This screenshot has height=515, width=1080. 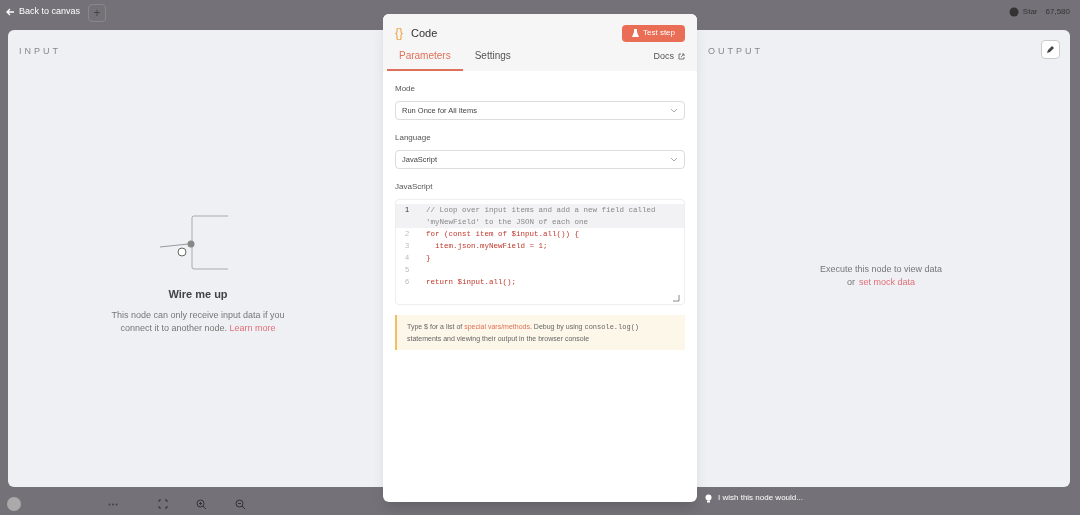 What do you see at coordinates (424, 33) in the screenshot?
I see `node-title: Code` at bounding box center [424, 33].